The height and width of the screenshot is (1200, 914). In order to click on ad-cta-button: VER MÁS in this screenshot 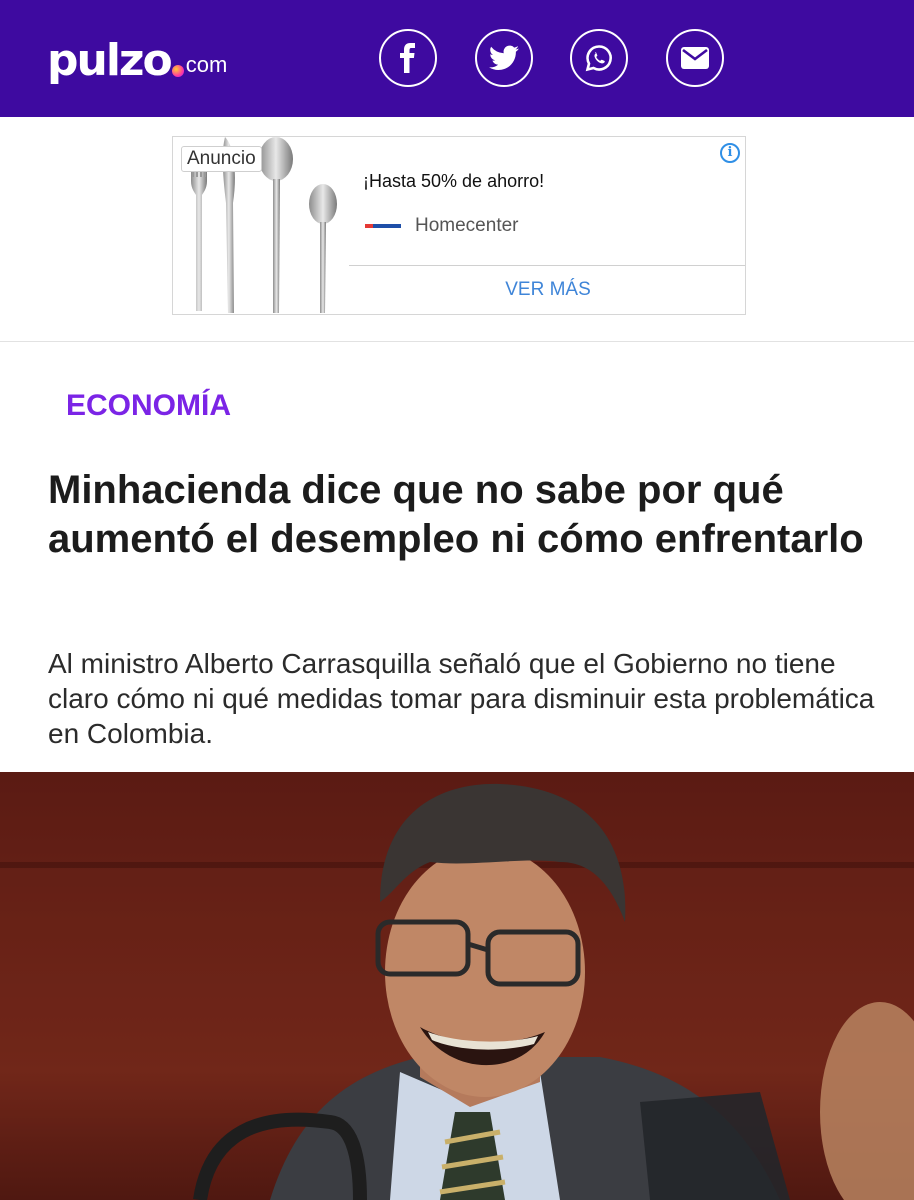, I will do `click(547, 290)`.